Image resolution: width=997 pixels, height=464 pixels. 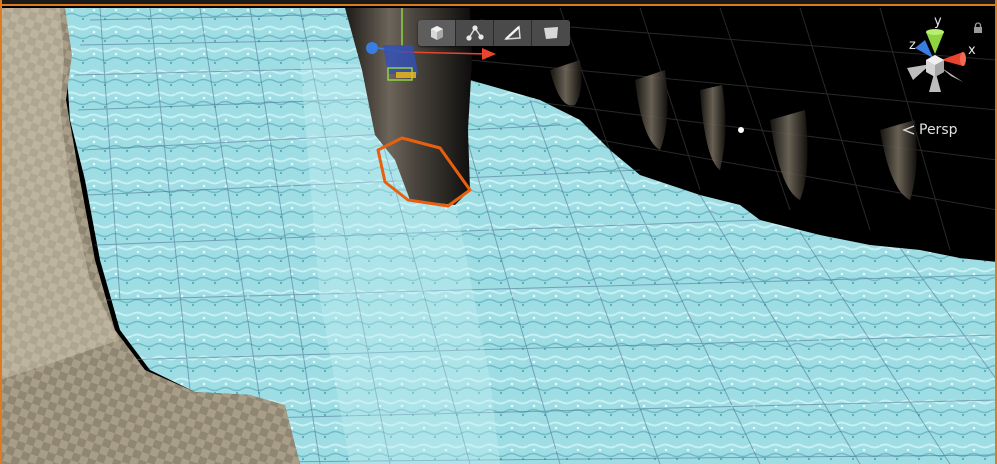 I want to click on viewport-top-border, so click(x=498, y=3).